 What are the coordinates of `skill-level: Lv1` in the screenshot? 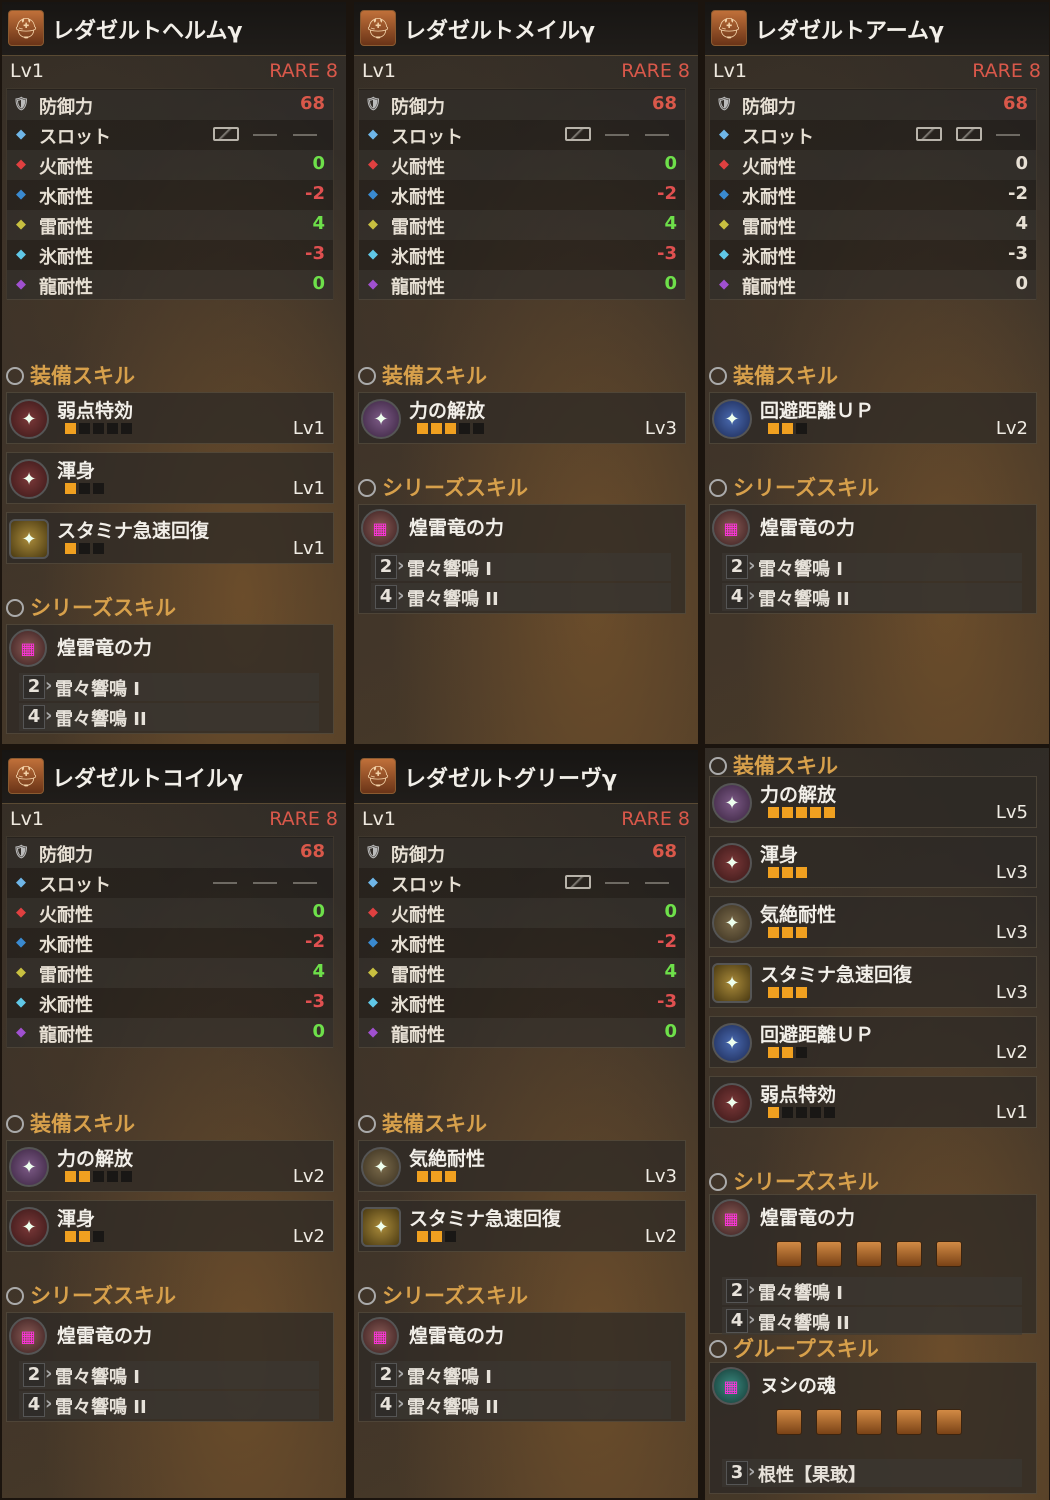 It's located at (308, 488).